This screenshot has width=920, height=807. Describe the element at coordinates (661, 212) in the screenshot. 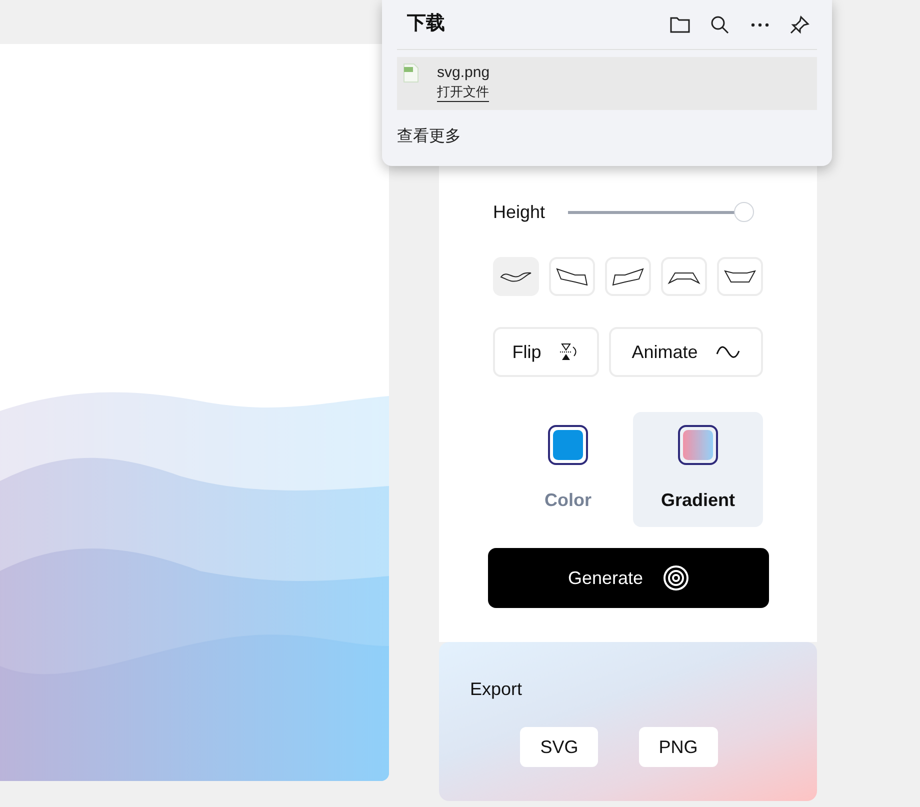

I see `slider` at that location.